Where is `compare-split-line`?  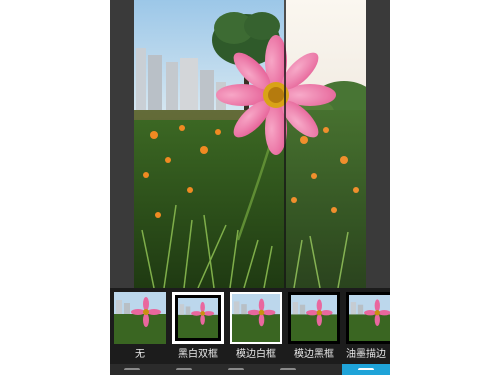
compare-split-line is located at coordinates (285, 144).